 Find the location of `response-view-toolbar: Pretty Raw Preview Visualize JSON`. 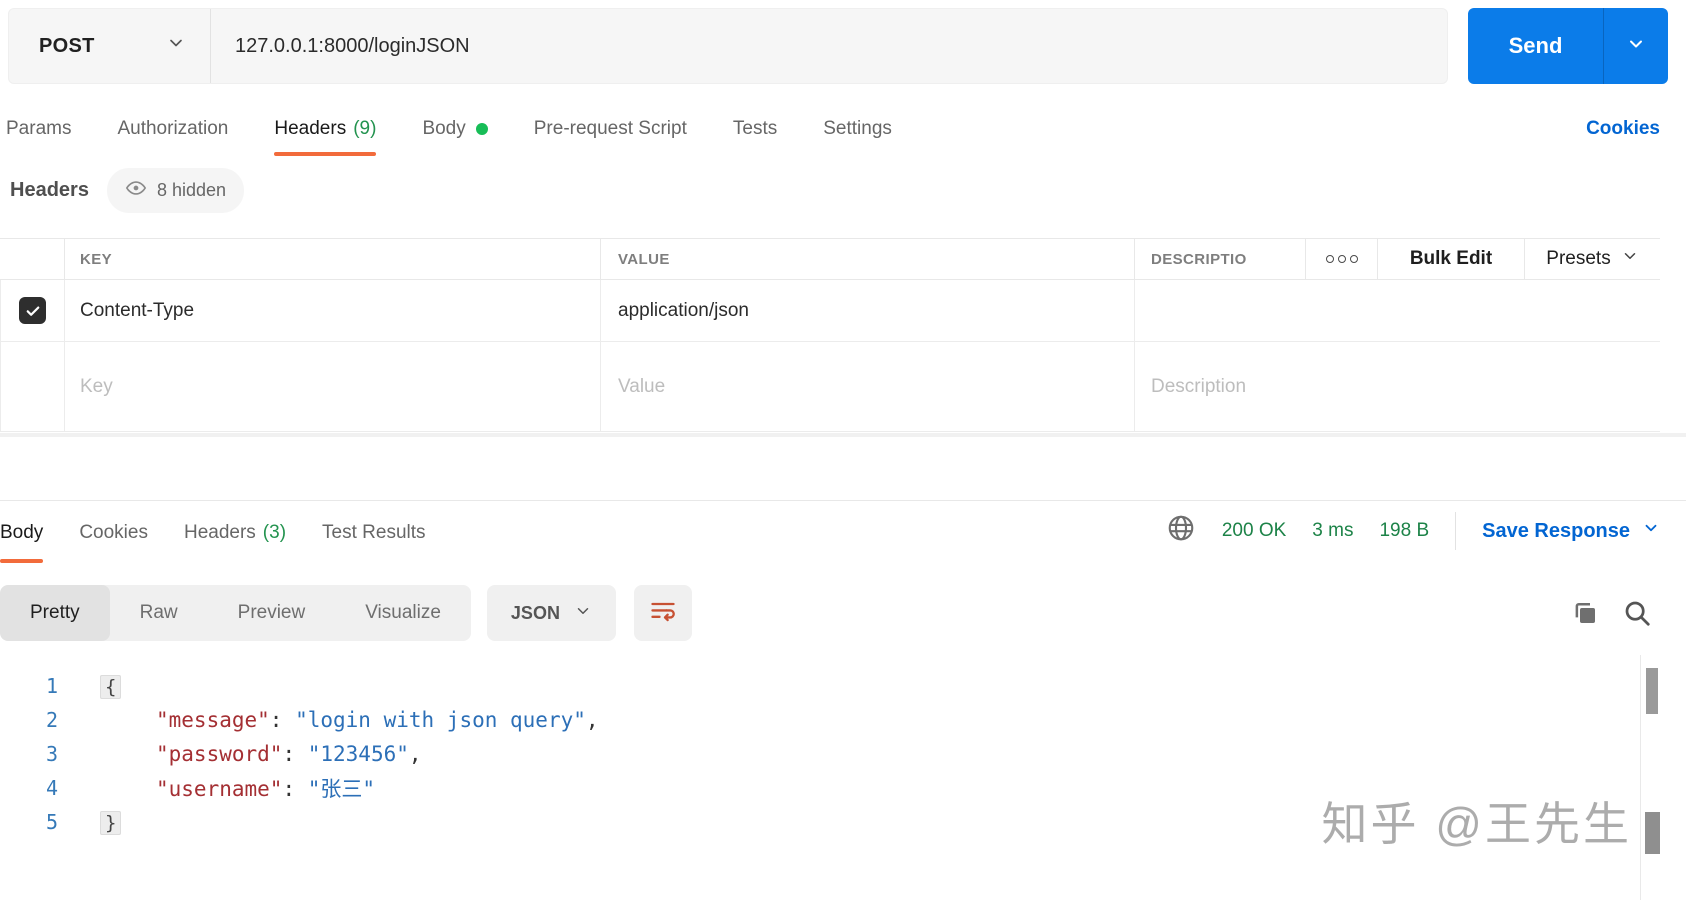

response-view-toolbar: Pretty Raw Preview Visualize JSON is located at coordinates (346, 613).